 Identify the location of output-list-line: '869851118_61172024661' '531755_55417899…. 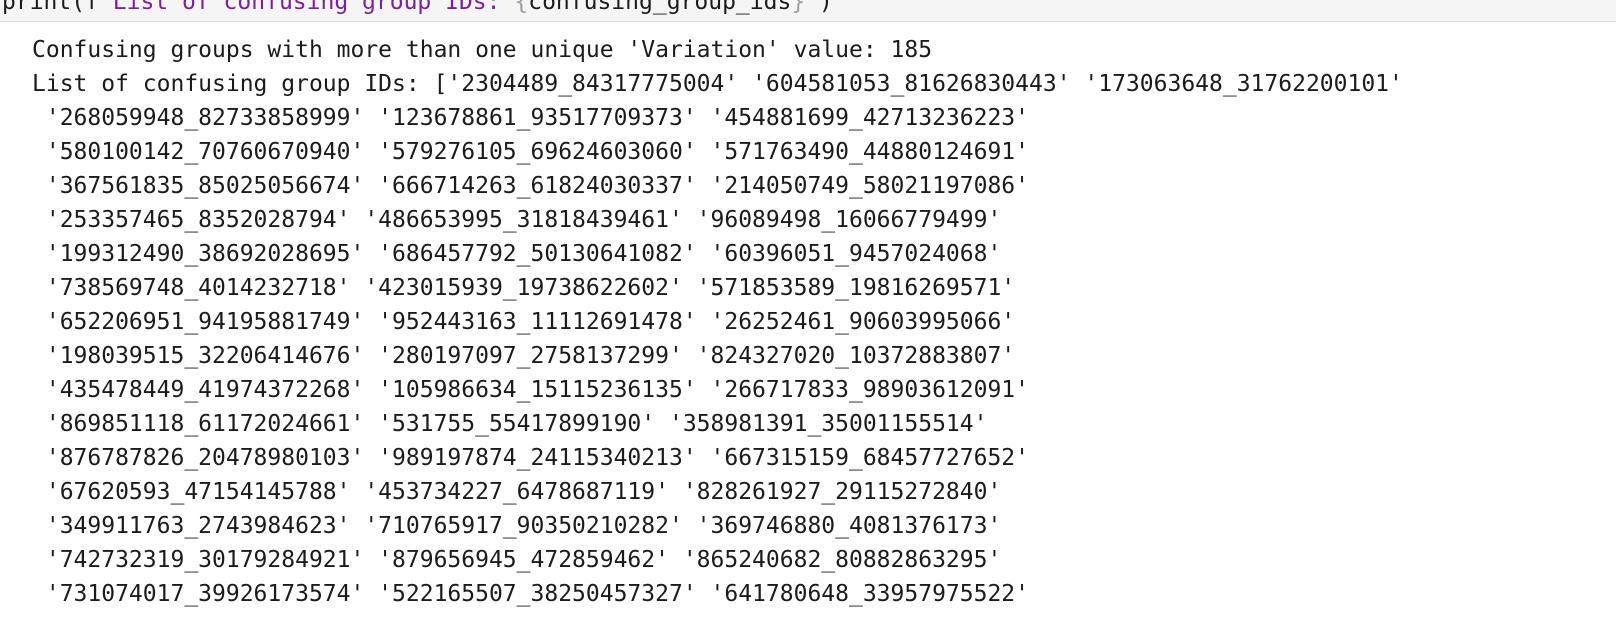
(510, 424).